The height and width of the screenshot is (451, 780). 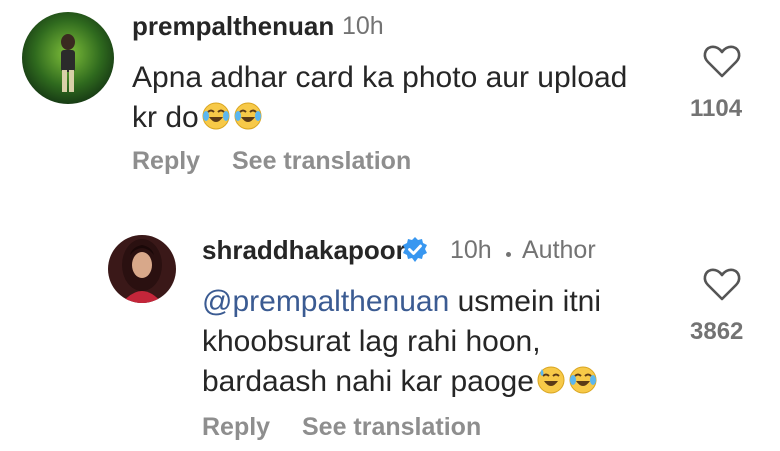 I want to click on comment-username: shraddhakapoor, so click(x=304, y=250).